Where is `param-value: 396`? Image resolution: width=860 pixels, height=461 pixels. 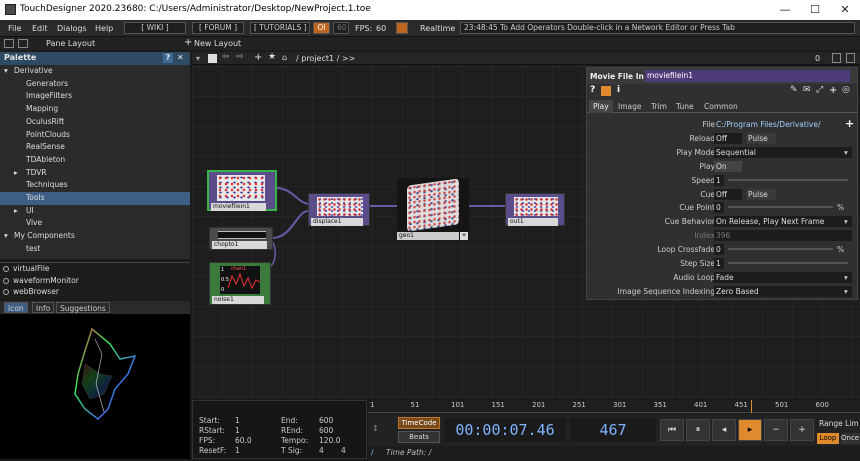
param-value: 396 is located at coordinates (783, 236).